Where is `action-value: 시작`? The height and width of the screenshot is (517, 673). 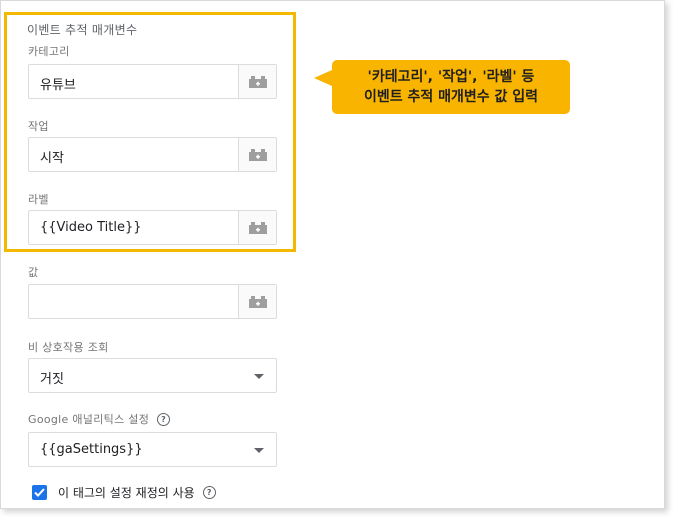
action-value: 시작 is located at coordinates (52, 158).